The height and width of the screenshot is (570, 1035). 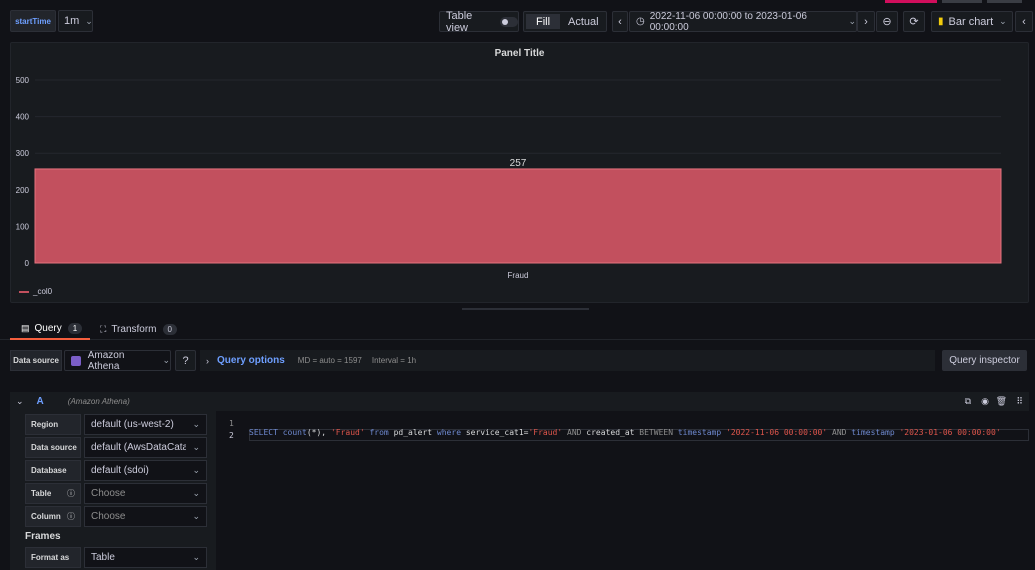 What do you see at coordinates (134, 329) in the screenshot?
I see `tab-transform-label: Transform` at bounding box center [134, 329].